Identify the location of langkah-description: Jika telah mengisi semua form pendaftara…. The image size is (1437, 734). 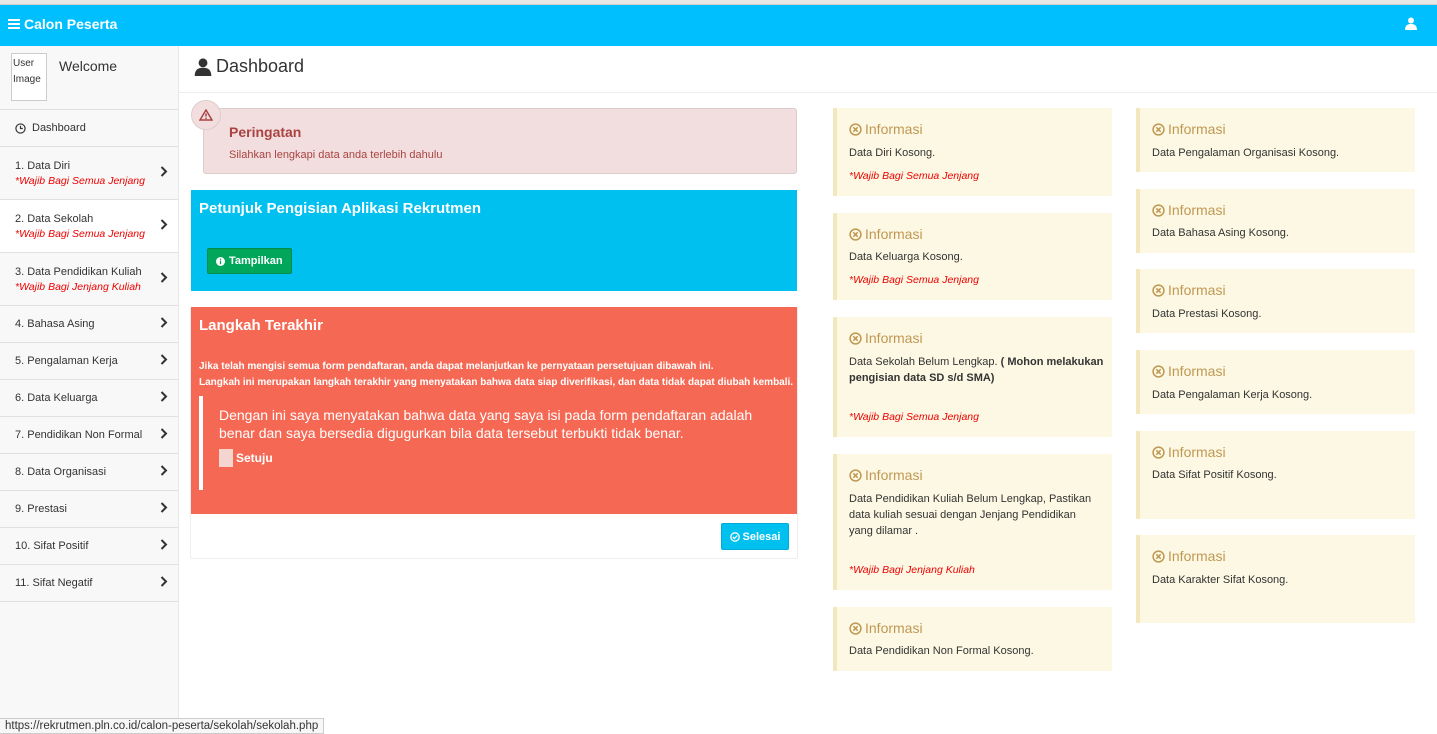
(496, 375).